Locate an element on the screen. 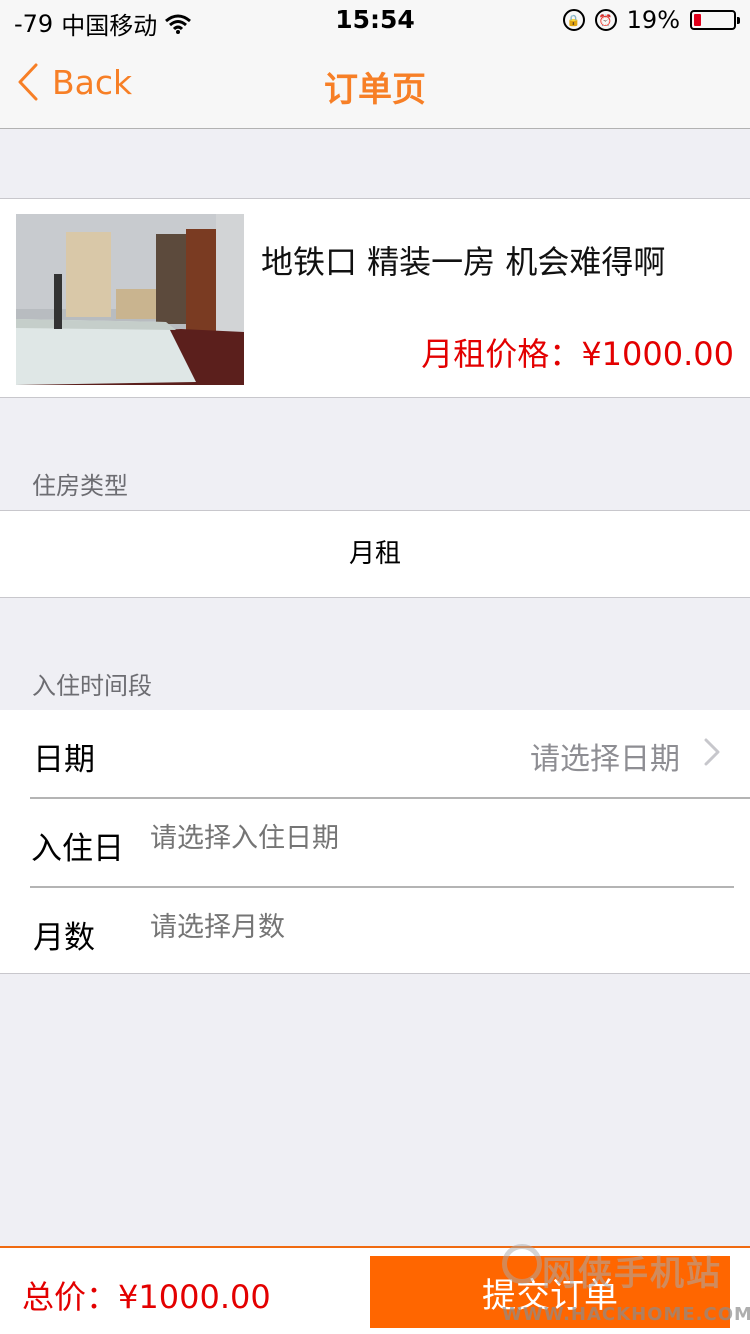 This screenshot has height=1334, width=750. date-row: 日期 请选择日期 is located at coordinates (375, 754).